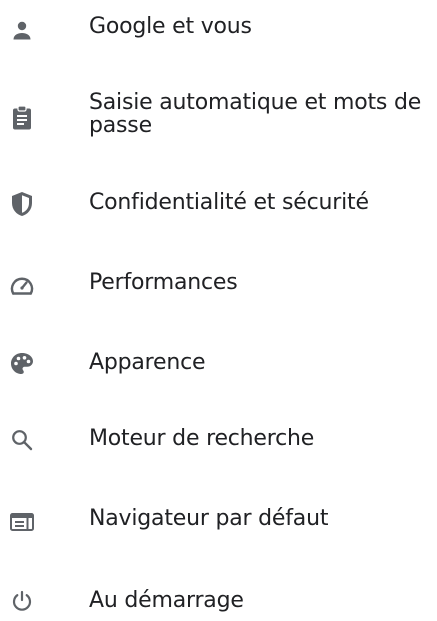 This screenshot has width=437, height=621. I want to click on shield-icon, so click(22, 204).